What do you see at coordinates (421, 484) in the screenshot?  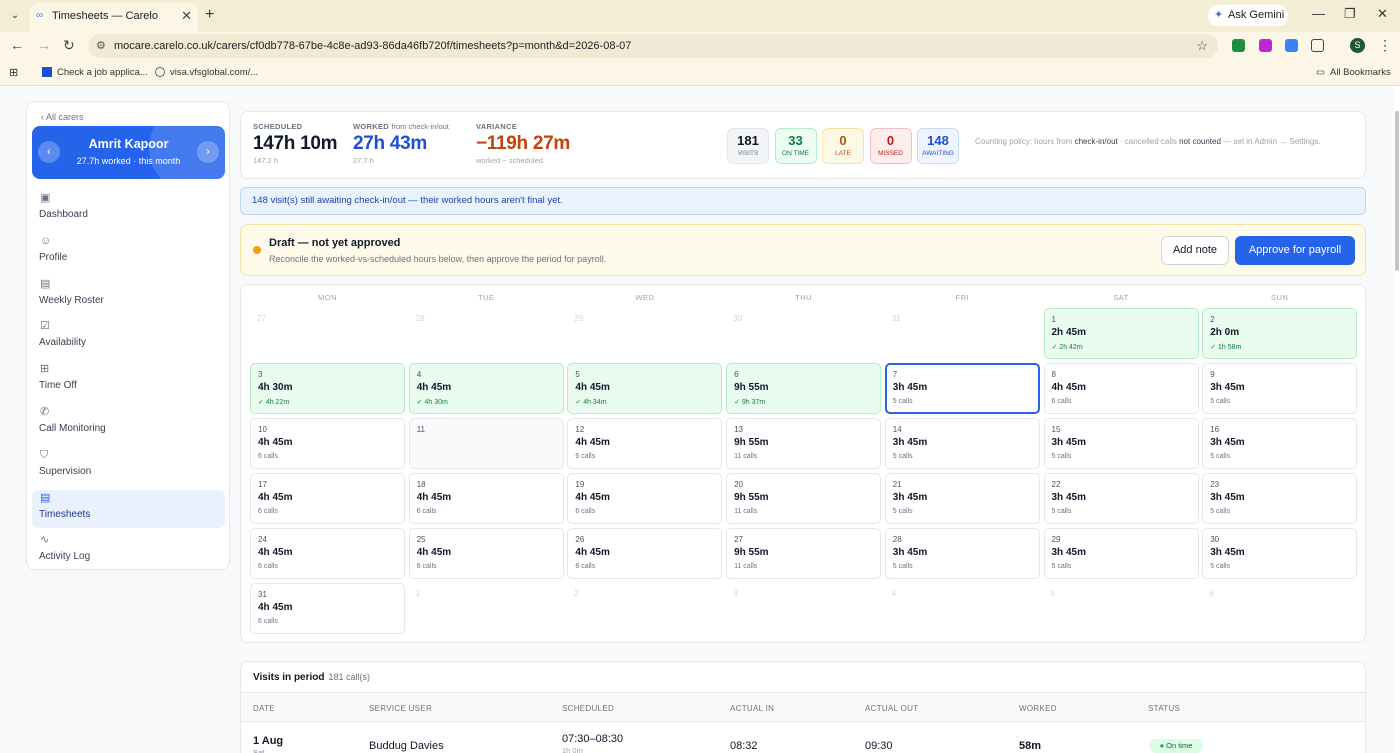 I see `day-number: 18` at bounding box center [421, 484].